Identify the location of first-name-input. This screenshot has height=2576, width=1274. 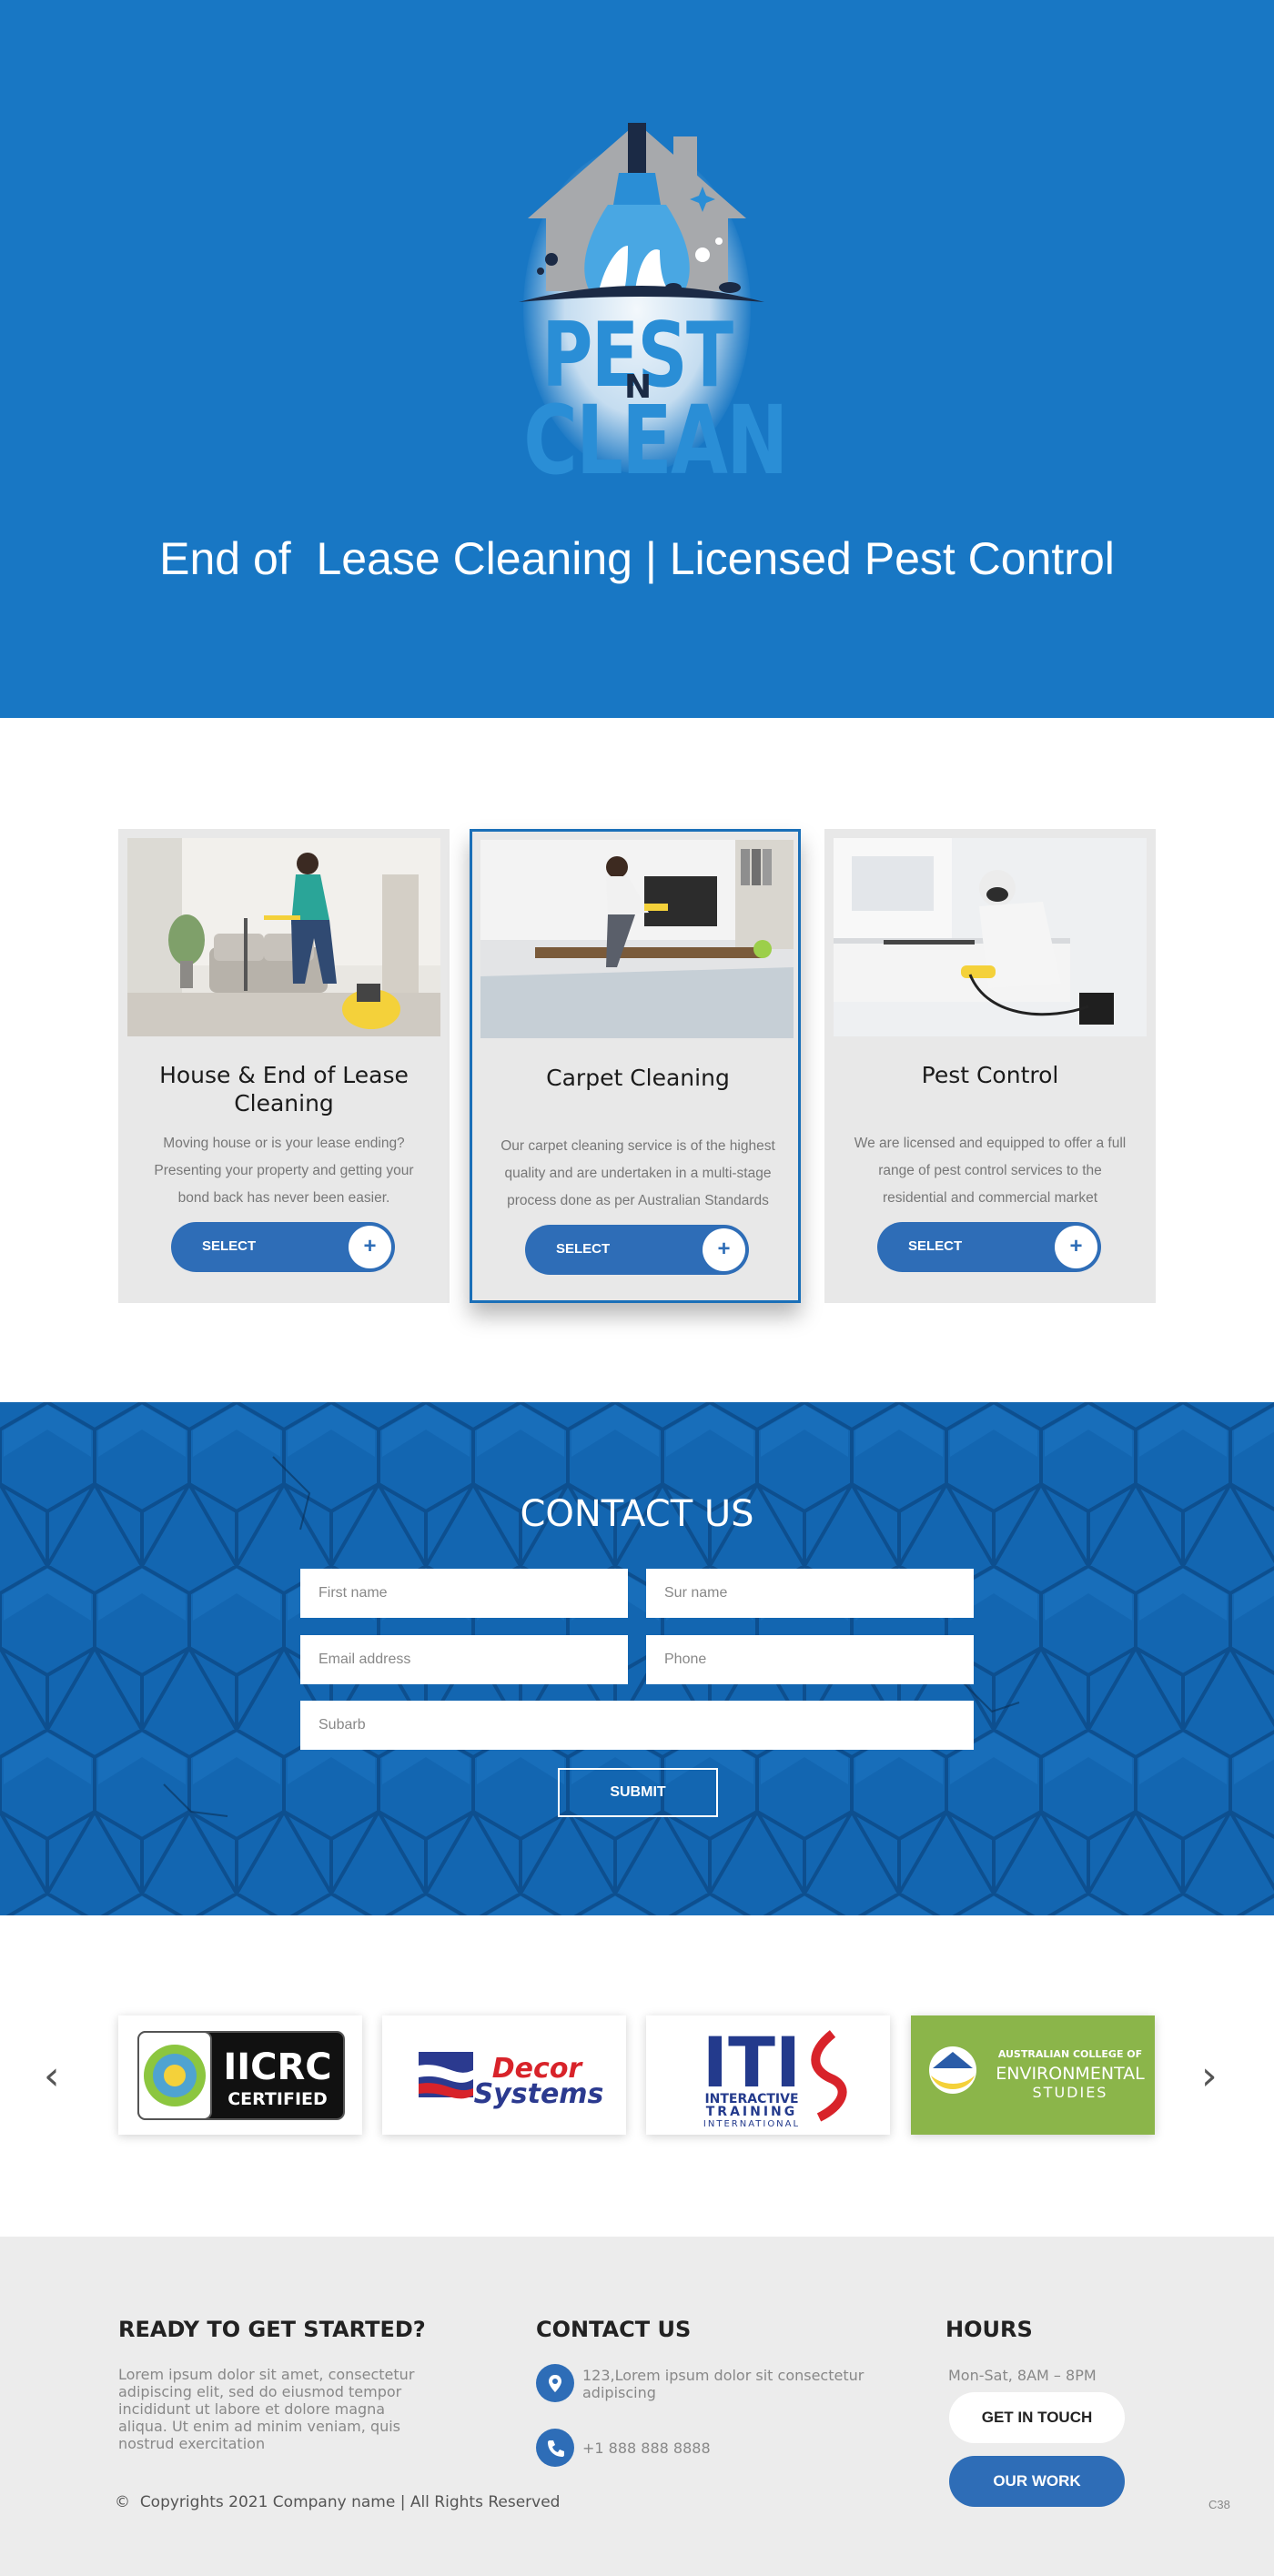
(464, 1593).